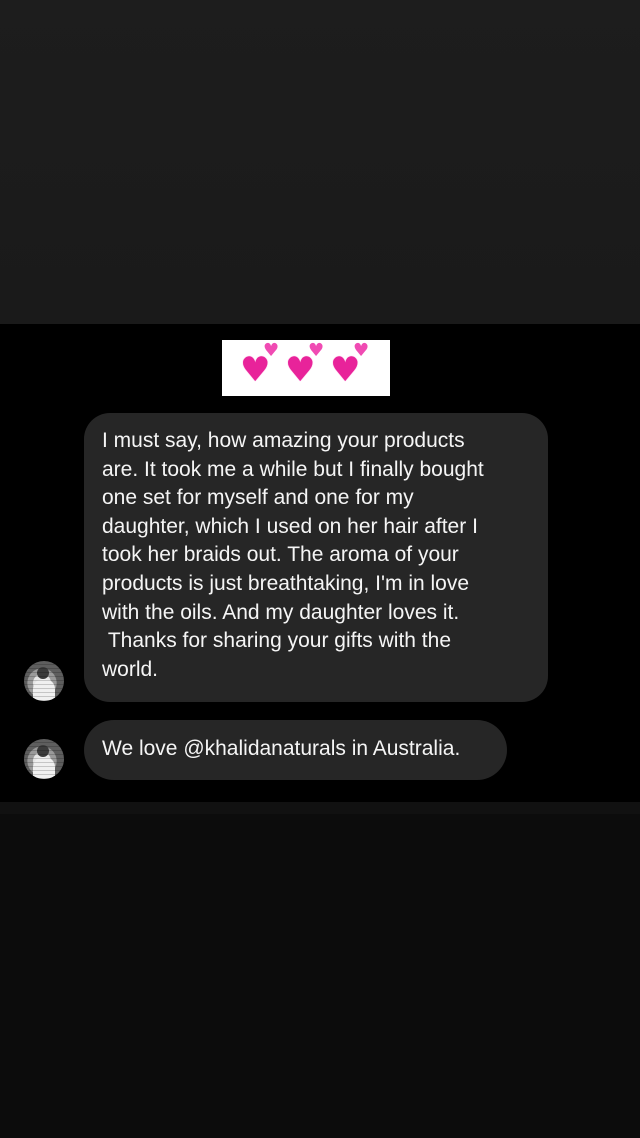  What do you see at coordinates (306, 368) in the screenshot?
I see `hearts-sticker: ♥ ♥ ♥ ♥ ♥ ♥` at bounding box center [306, 368].